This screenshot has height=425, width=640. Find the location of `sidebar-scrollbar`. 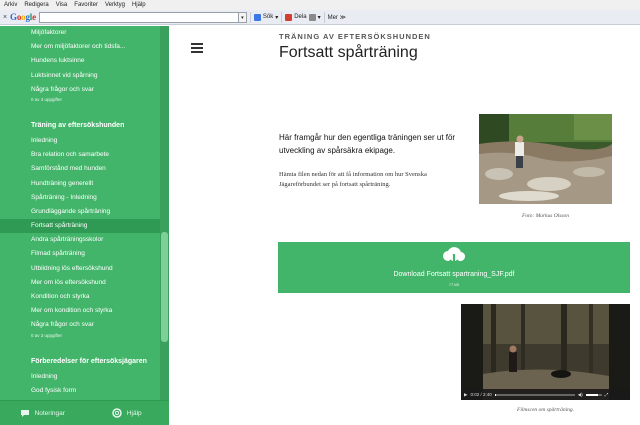

sidebar-scrollbar is located at coordinates (164, 213).